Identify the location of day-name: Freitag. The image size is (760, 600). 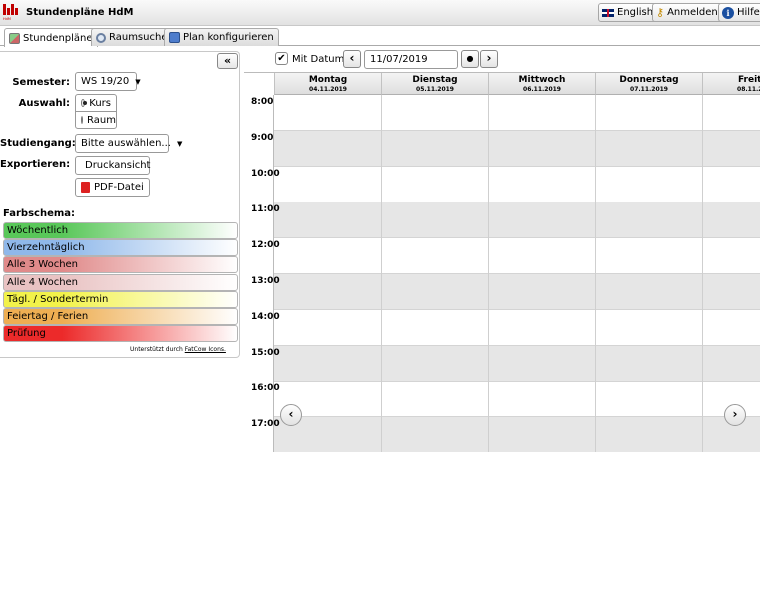
(748, 80).